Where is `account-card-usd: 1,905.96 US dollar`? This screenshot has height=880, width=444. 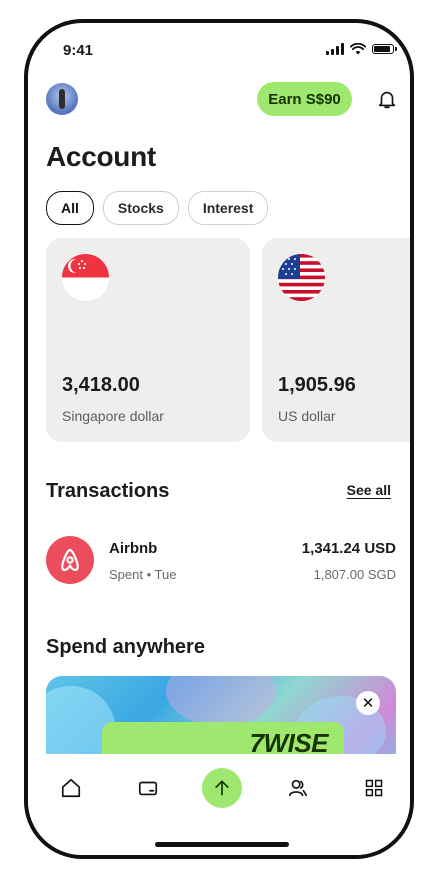 account-card-usd: 1,905.96 US dollar is located at coordinates (336, 340).